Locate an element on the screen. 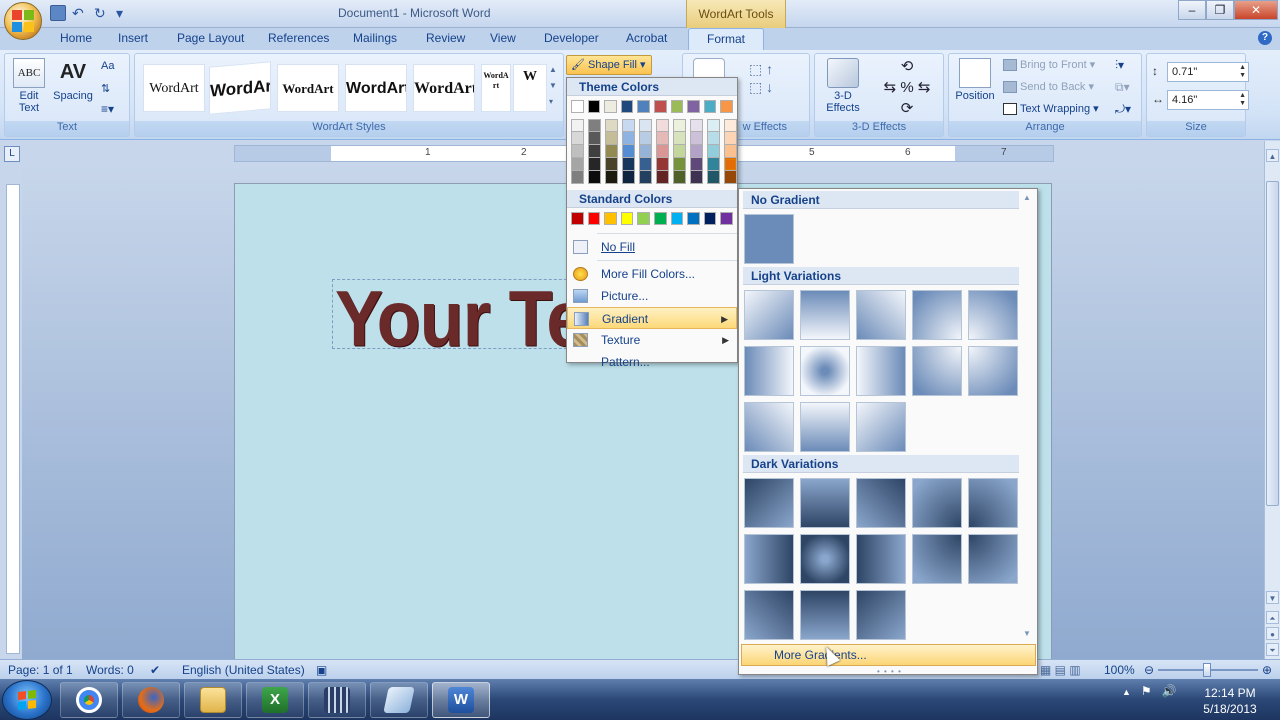 Image resolution: width=1280 pixels, height=720 pixels. volume-icon: 🔊 is located at coordinates (1169, 692).